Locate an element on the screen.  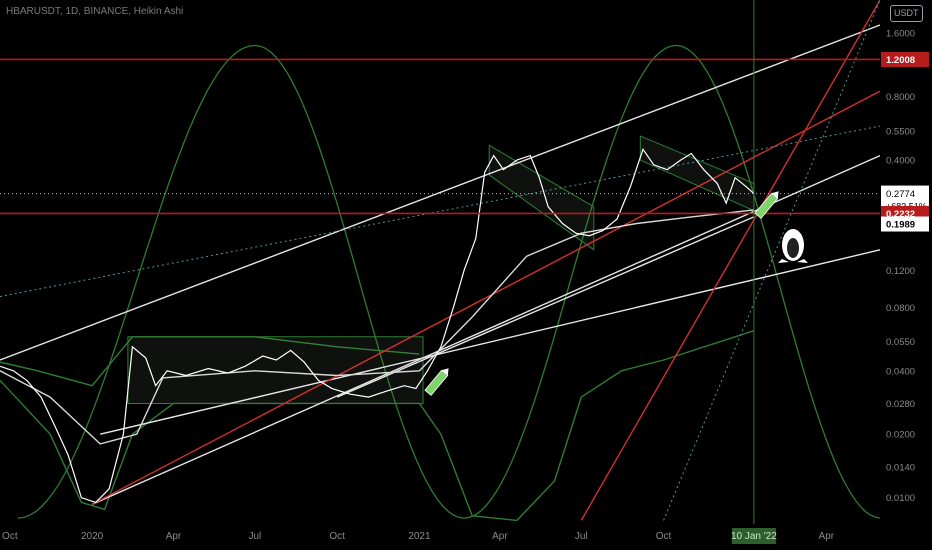
price-unit-badge: USDT is located at coordinates (906, 13).